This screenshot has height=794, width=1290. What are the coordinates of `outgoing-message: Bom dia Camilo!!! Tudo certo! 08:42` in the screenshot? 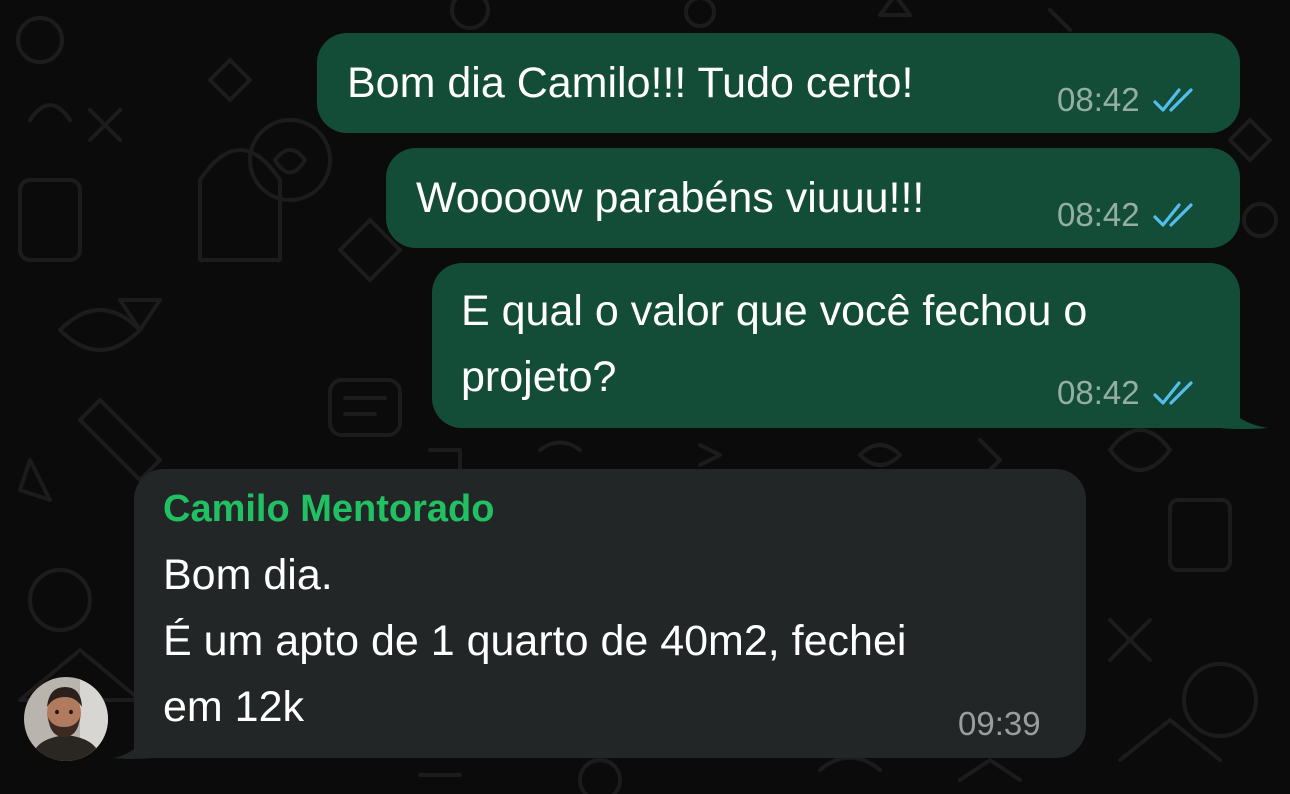 It's located at (778, 83).